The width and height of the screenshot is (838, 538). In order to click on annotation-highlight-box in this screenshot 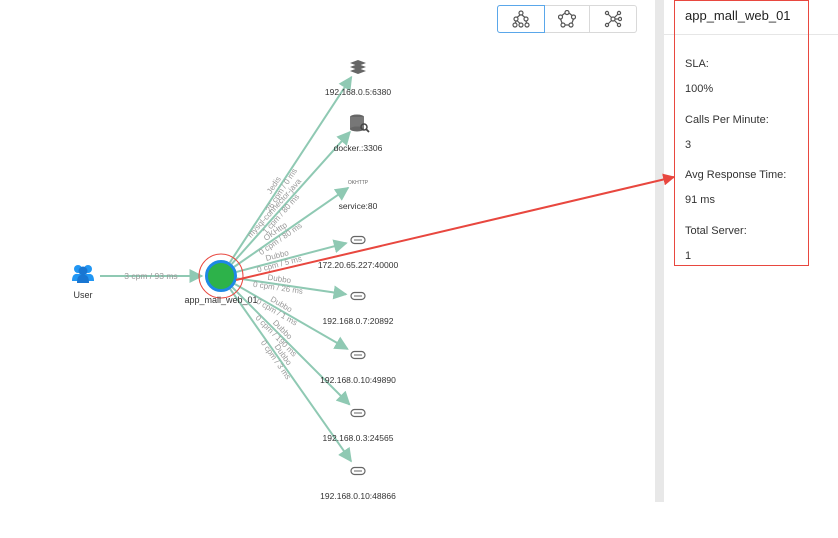, I will do `click(741, 133)`.